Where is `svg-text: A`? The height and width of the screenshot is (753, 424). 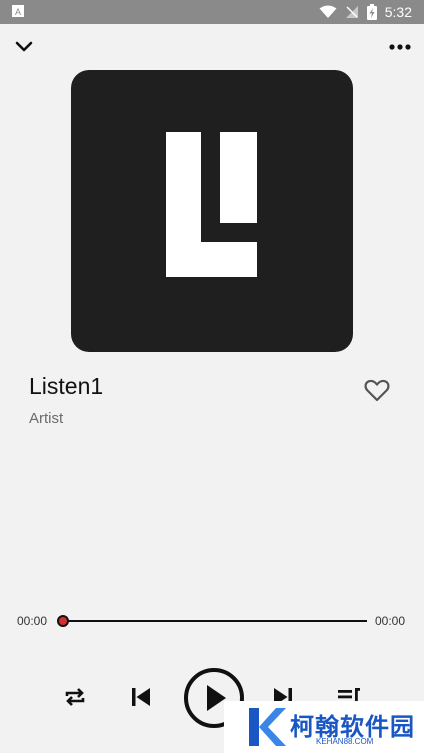
svg-text: A is located at coordinates (18, 12).